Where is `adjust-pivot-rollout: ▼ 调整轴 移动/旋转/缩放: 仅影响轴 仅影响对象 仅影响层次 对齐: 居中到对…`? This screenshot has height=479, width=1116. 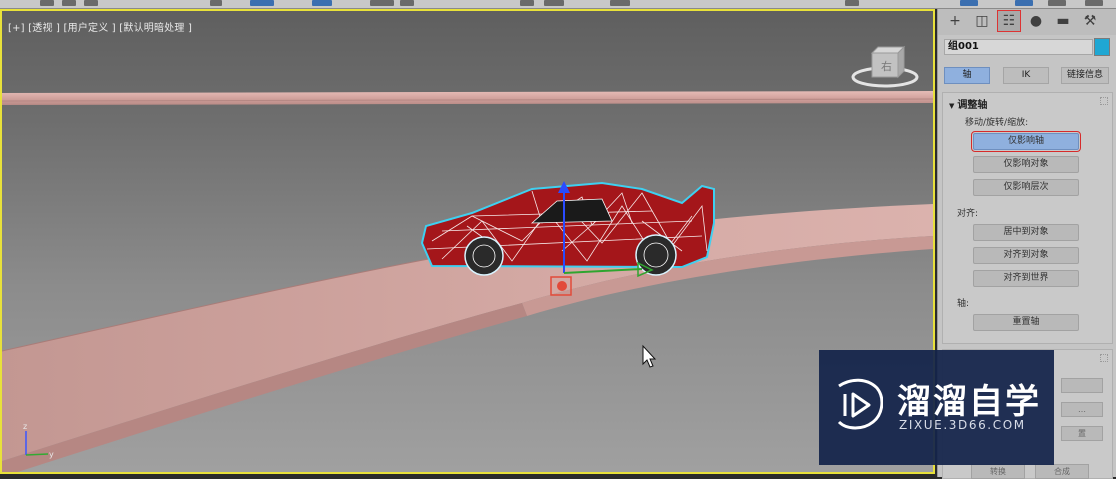
adjust-pivot-rollout: ▼ 调整轴 移动/旋转/缩放: 仅影响轴 仅影响对象 仅影响层次 对齐: 居中到对… is located at coordinates (1027, 218).